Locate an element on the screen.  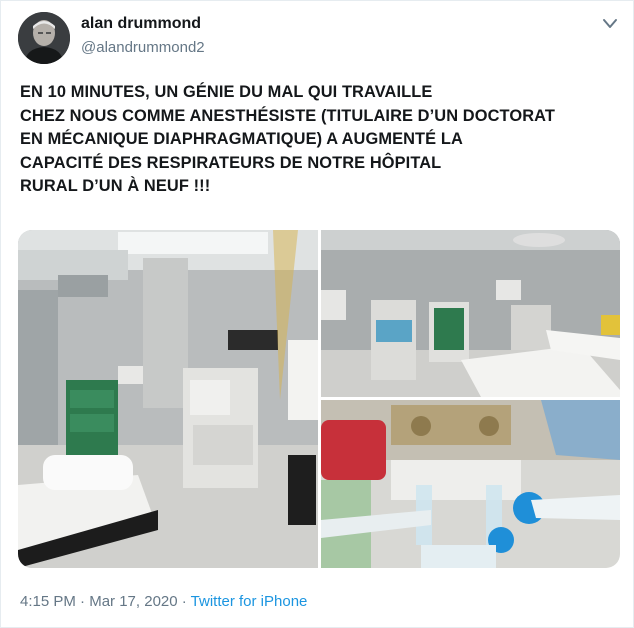
avatar-photo is located at coordinates (44, 38).